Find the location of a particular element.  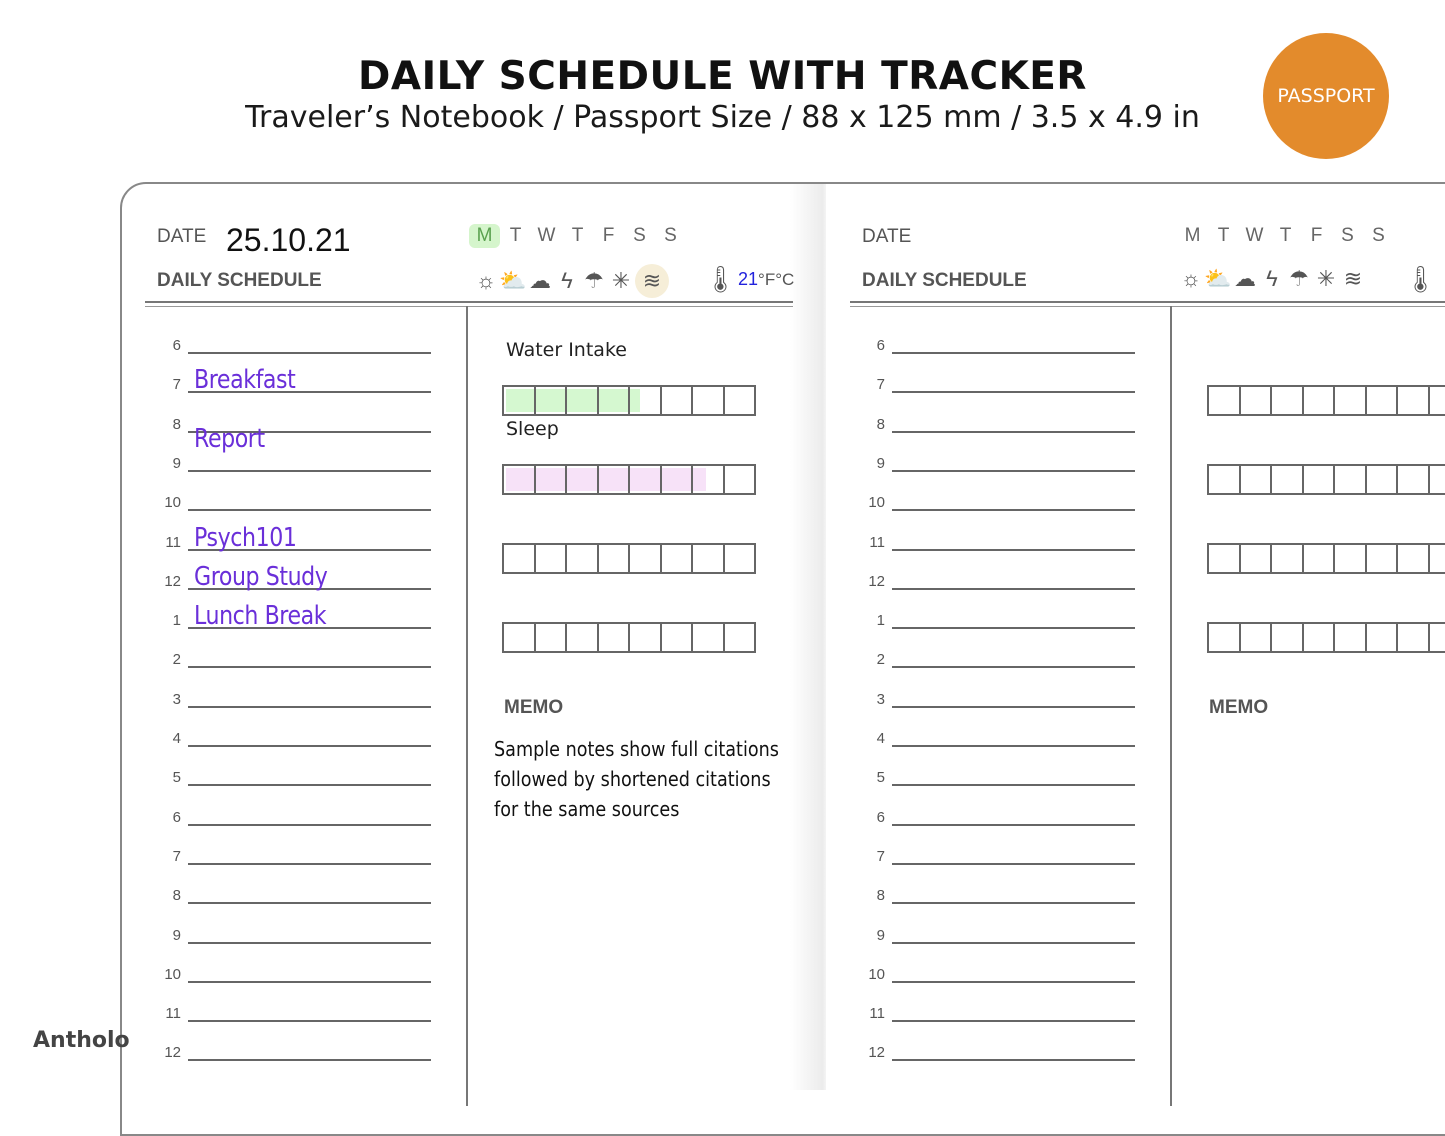

weekday-3: T is located at coordinates (1285, 236).